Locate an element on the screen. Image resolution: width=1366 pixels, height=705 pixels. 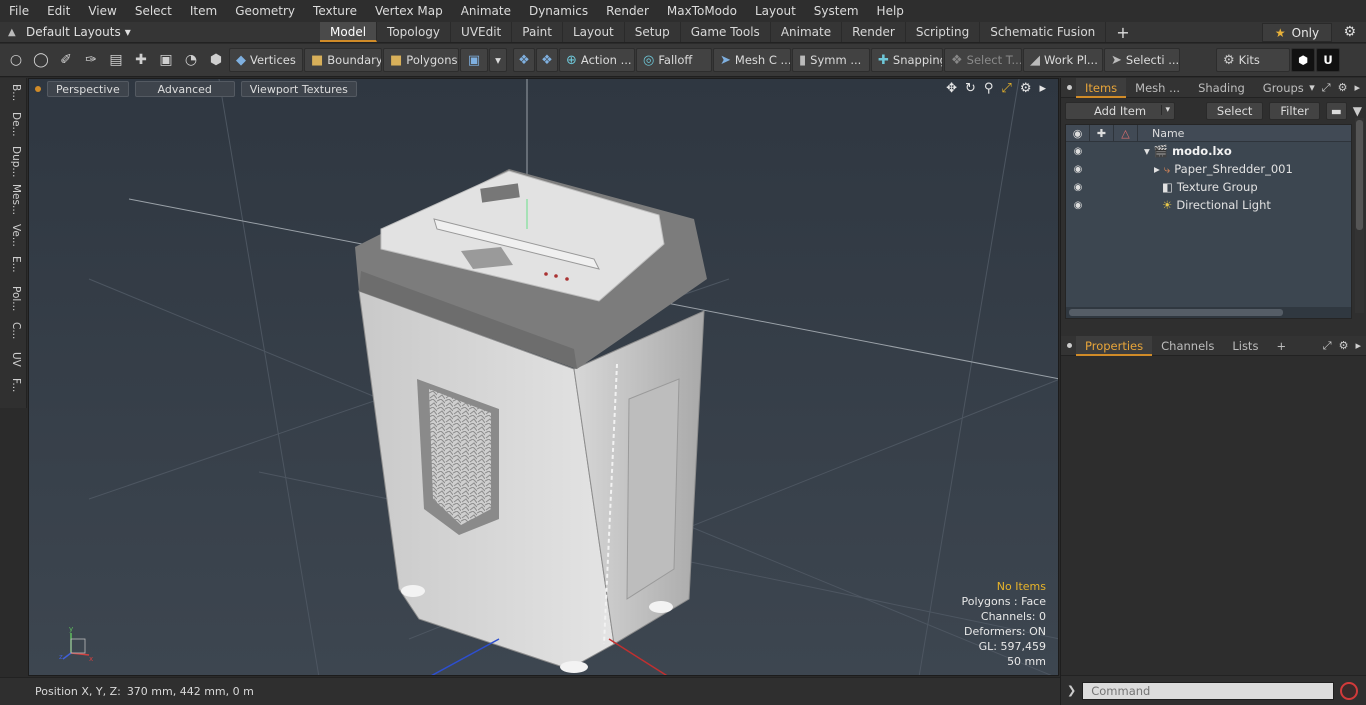
menu-item: Item is located at coordinates (203, 11).